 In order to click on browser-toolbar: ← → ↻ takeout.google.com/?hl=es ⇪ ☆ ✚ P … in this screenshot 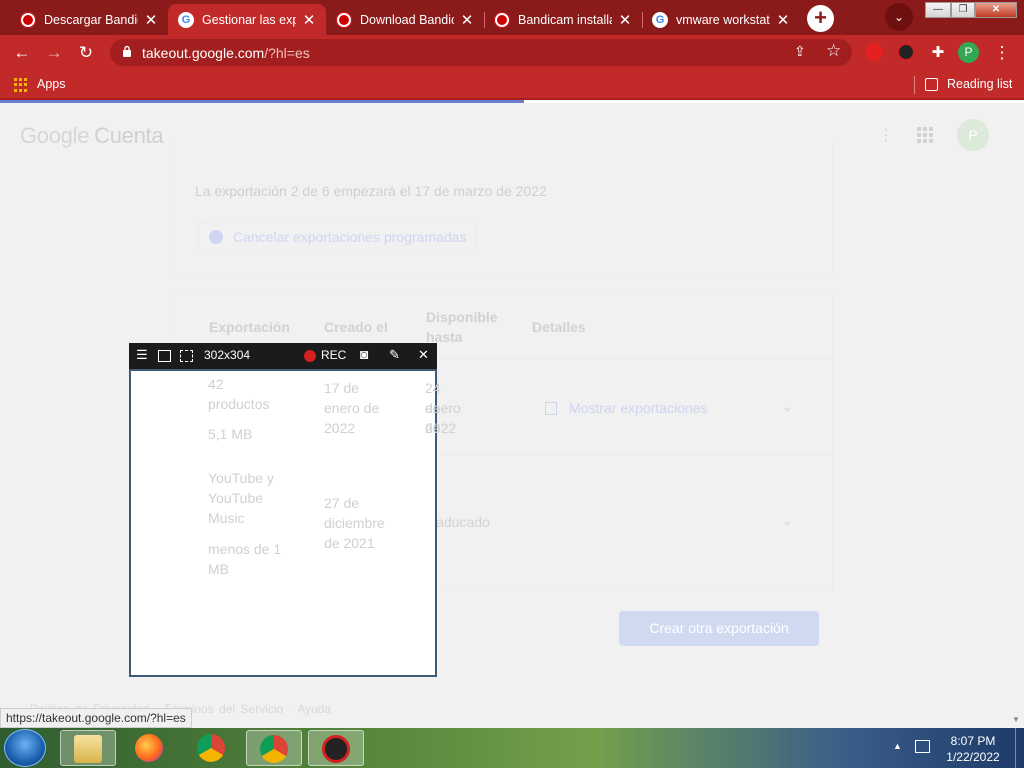, I will do `click(512, 52)`.